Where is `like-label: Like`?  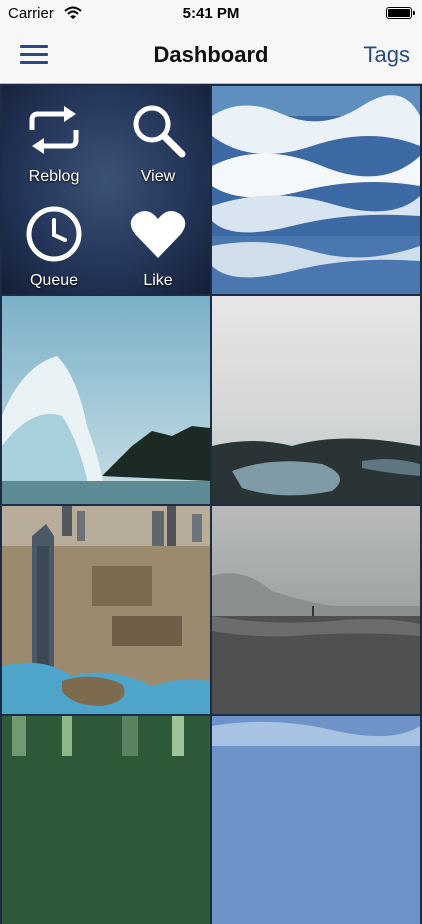 like-label: Like is located at coordinates (158, 280).